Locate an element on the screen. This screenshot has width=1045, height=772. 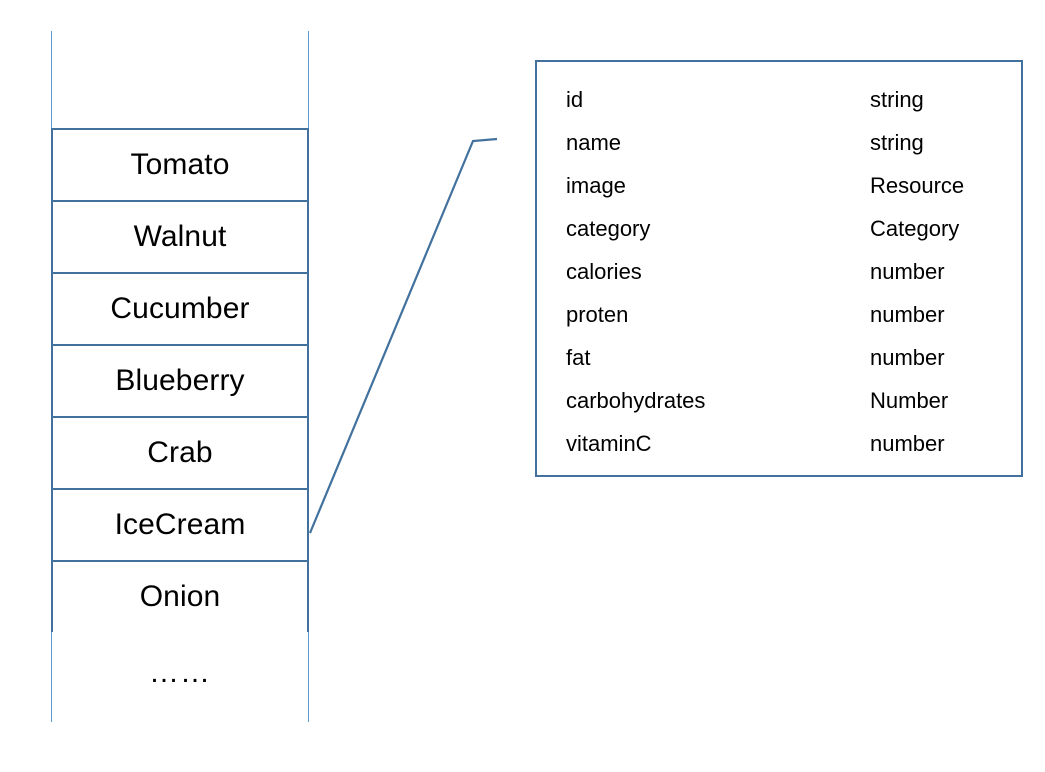
schema-field-name: calories is located at coordinates (604, 271).